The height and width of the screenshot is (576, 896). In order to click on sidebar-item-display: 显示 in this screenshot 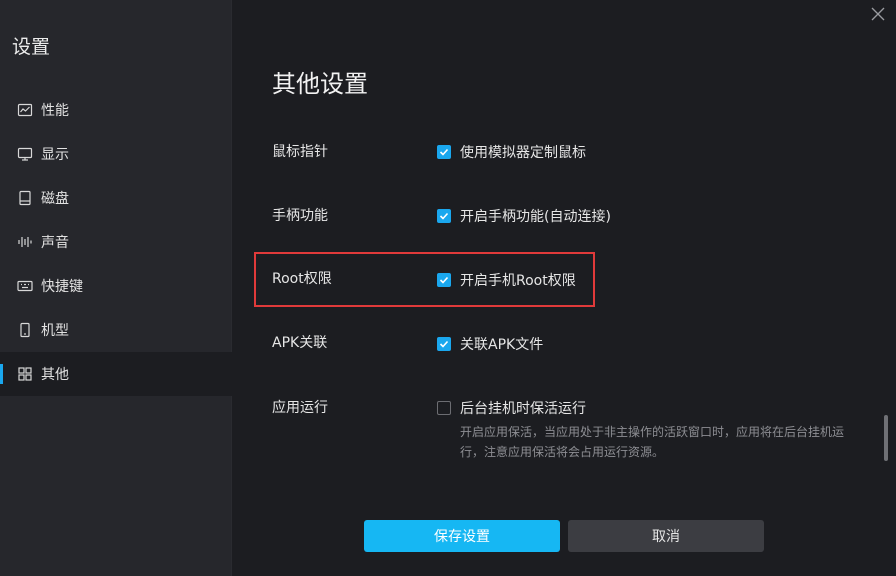, I will do `click(116, 154)`.